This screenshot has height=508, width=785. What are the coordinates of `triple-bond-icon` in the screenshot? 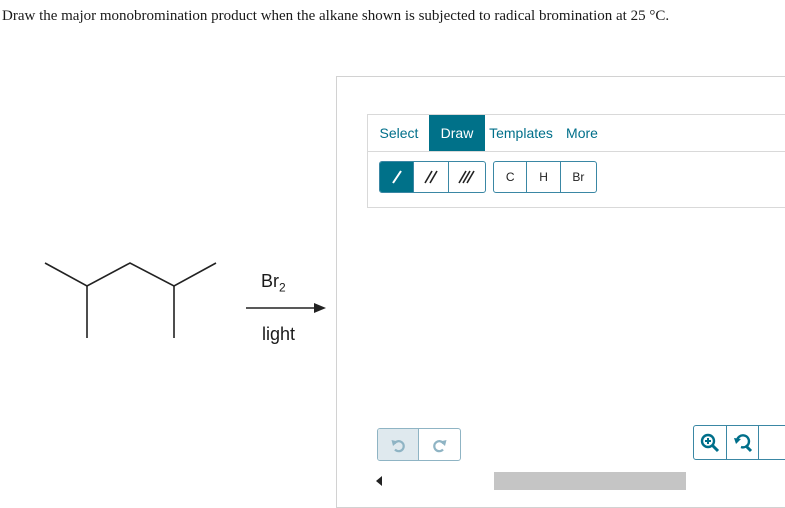 It's located at (466, 177).